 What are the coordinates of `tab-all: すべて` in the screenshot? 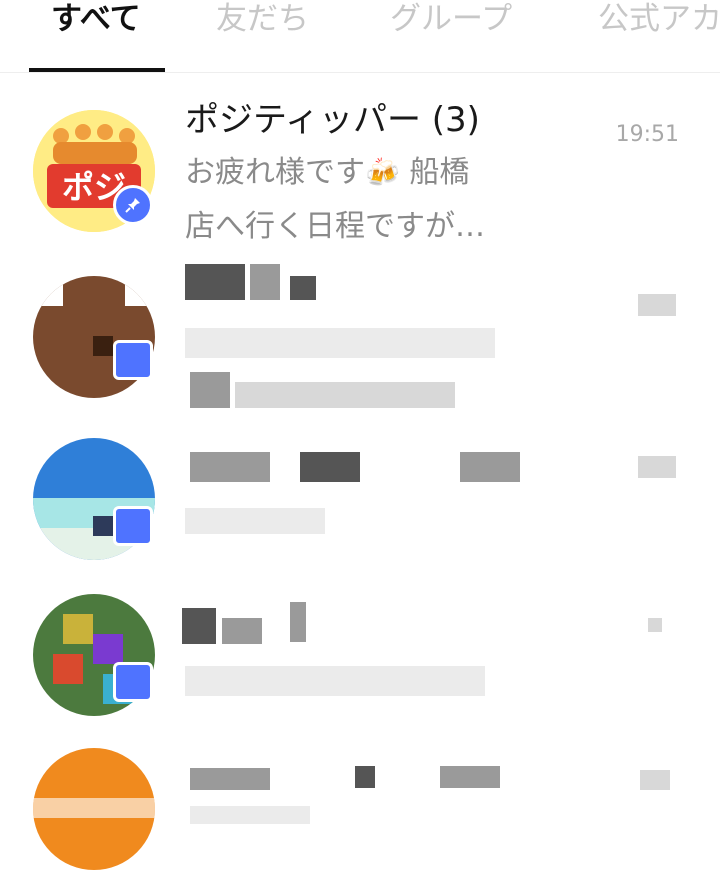 It's located at (96, 36).